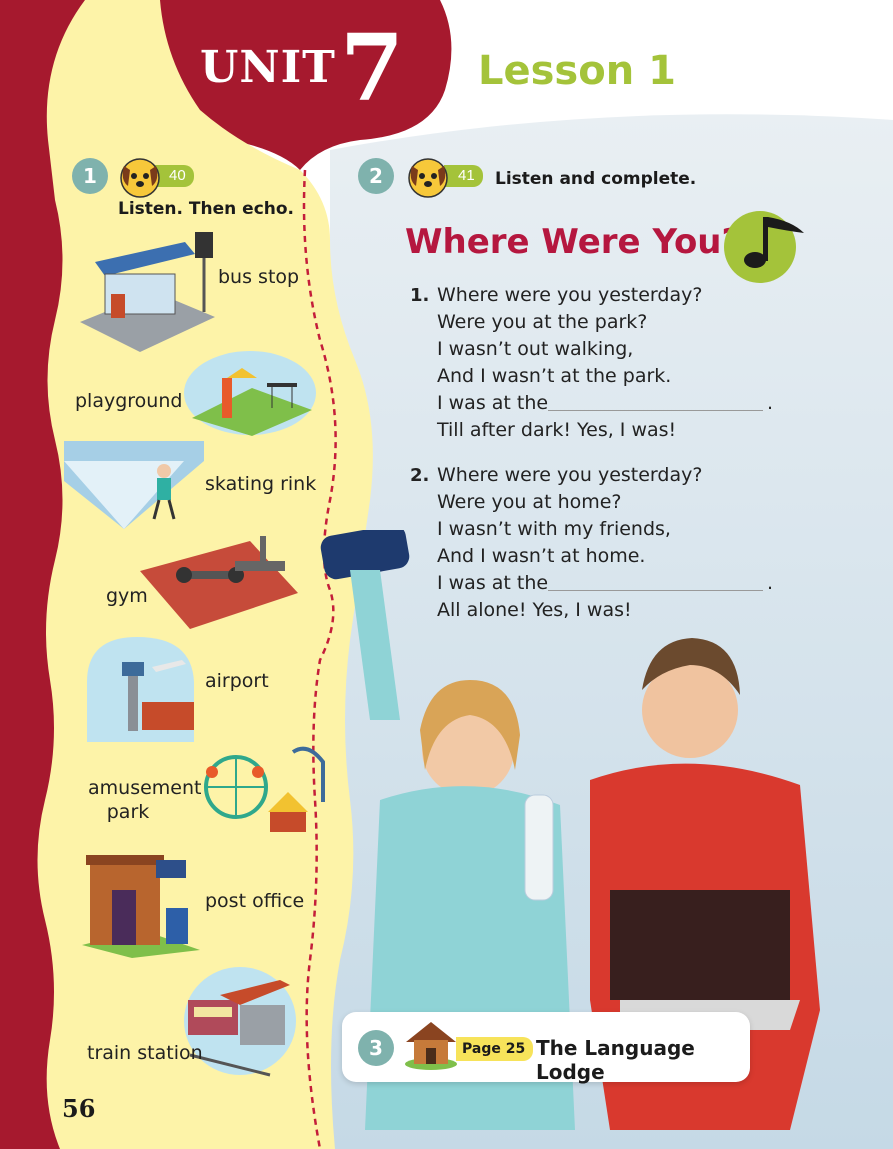  Describe the element at coordinates (529, 502) in the screenshot. I see `song-line: Were you at home?` at that location.